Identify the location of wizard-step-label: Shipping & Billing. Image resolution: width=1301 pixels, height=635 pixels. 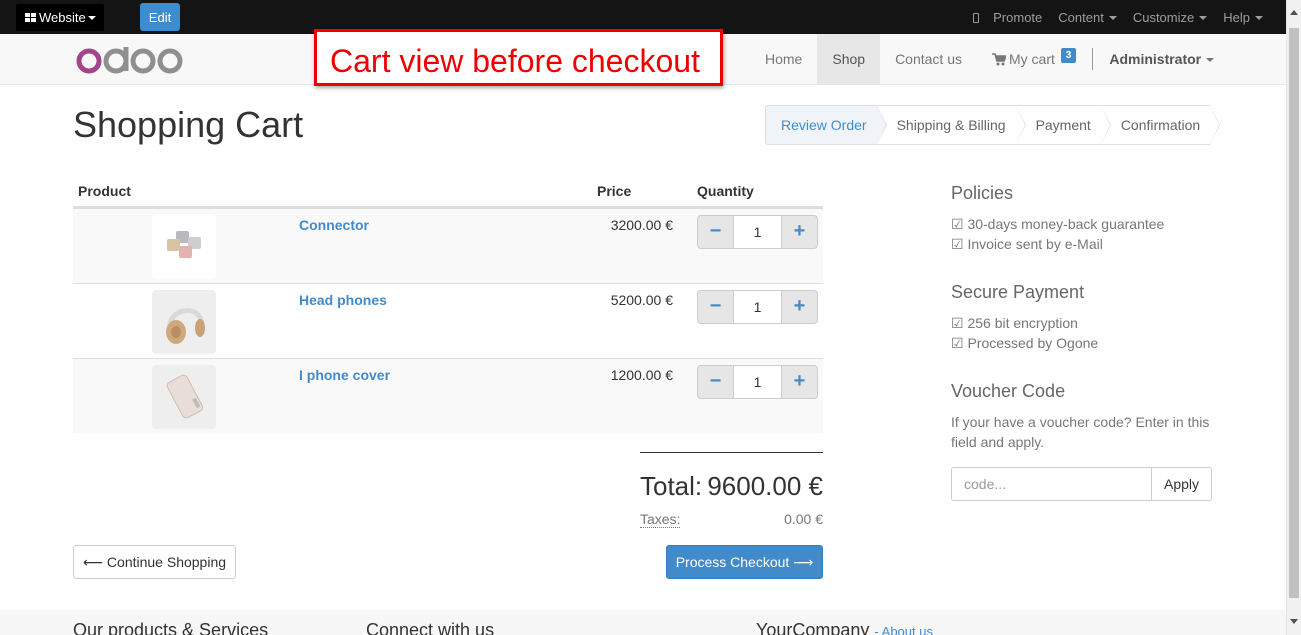
(951, 125).